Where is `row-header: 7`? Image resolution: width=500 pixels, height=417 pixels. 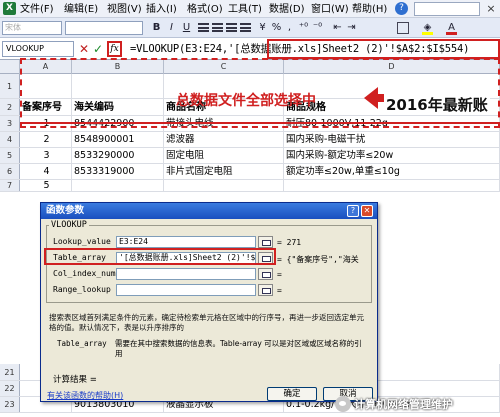
row-header: 7 is located at coordinates (10, 185).